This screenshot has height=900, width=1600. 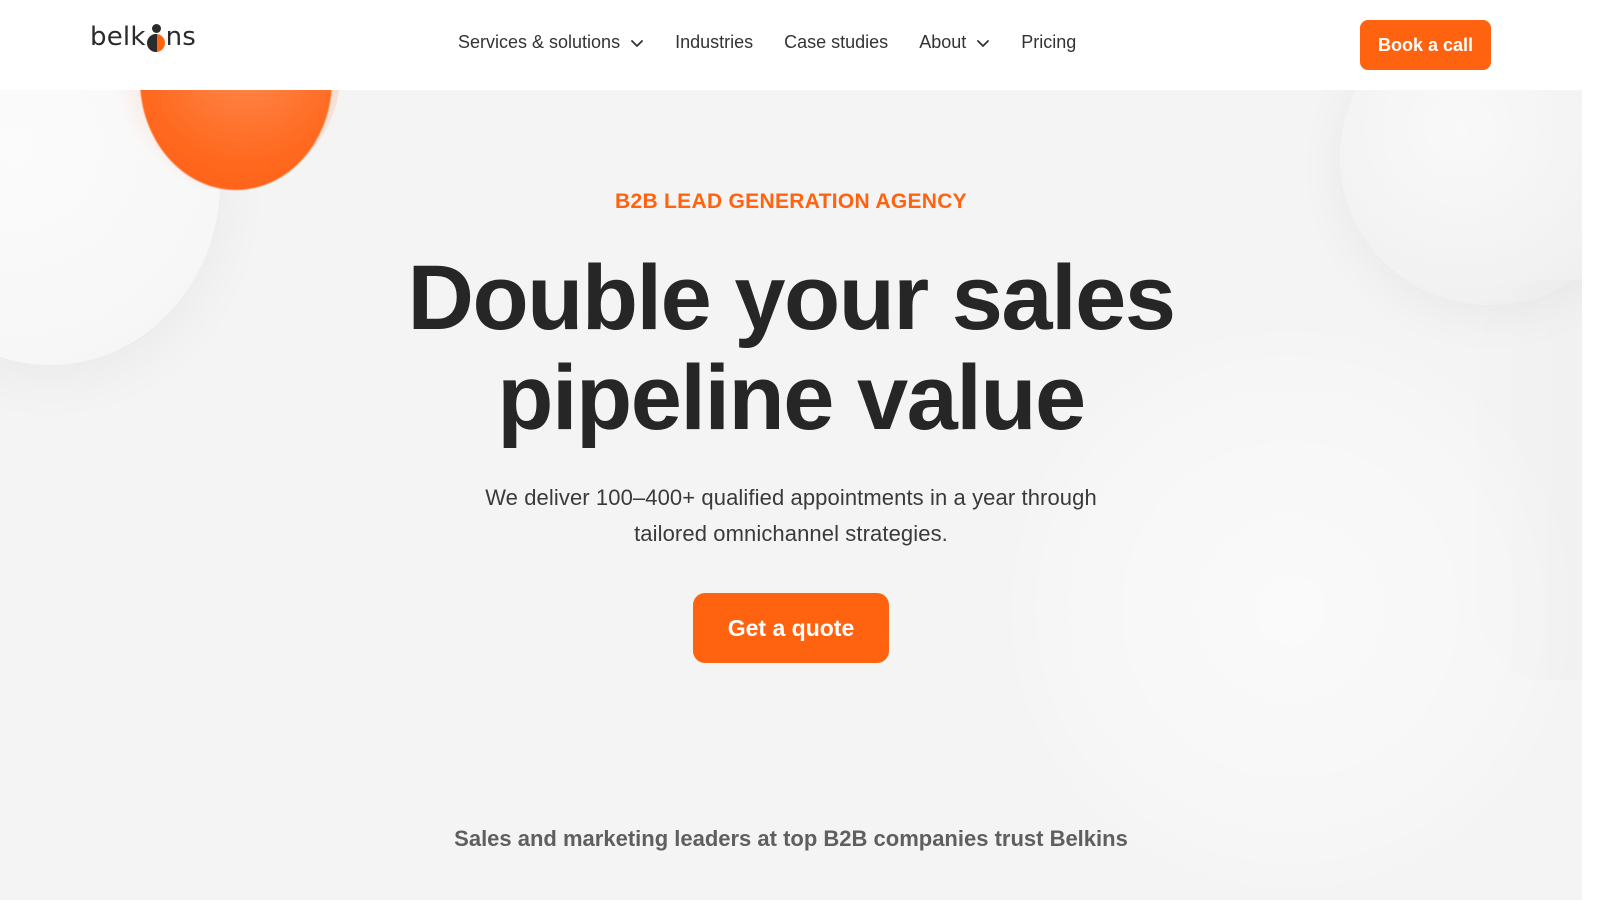 What do you see at coordinates (791, 201) in the screenshot?
I see `hero-eyebrow: B2B LEAD GENERATION AGENCY` at bounding box center [791, 201].